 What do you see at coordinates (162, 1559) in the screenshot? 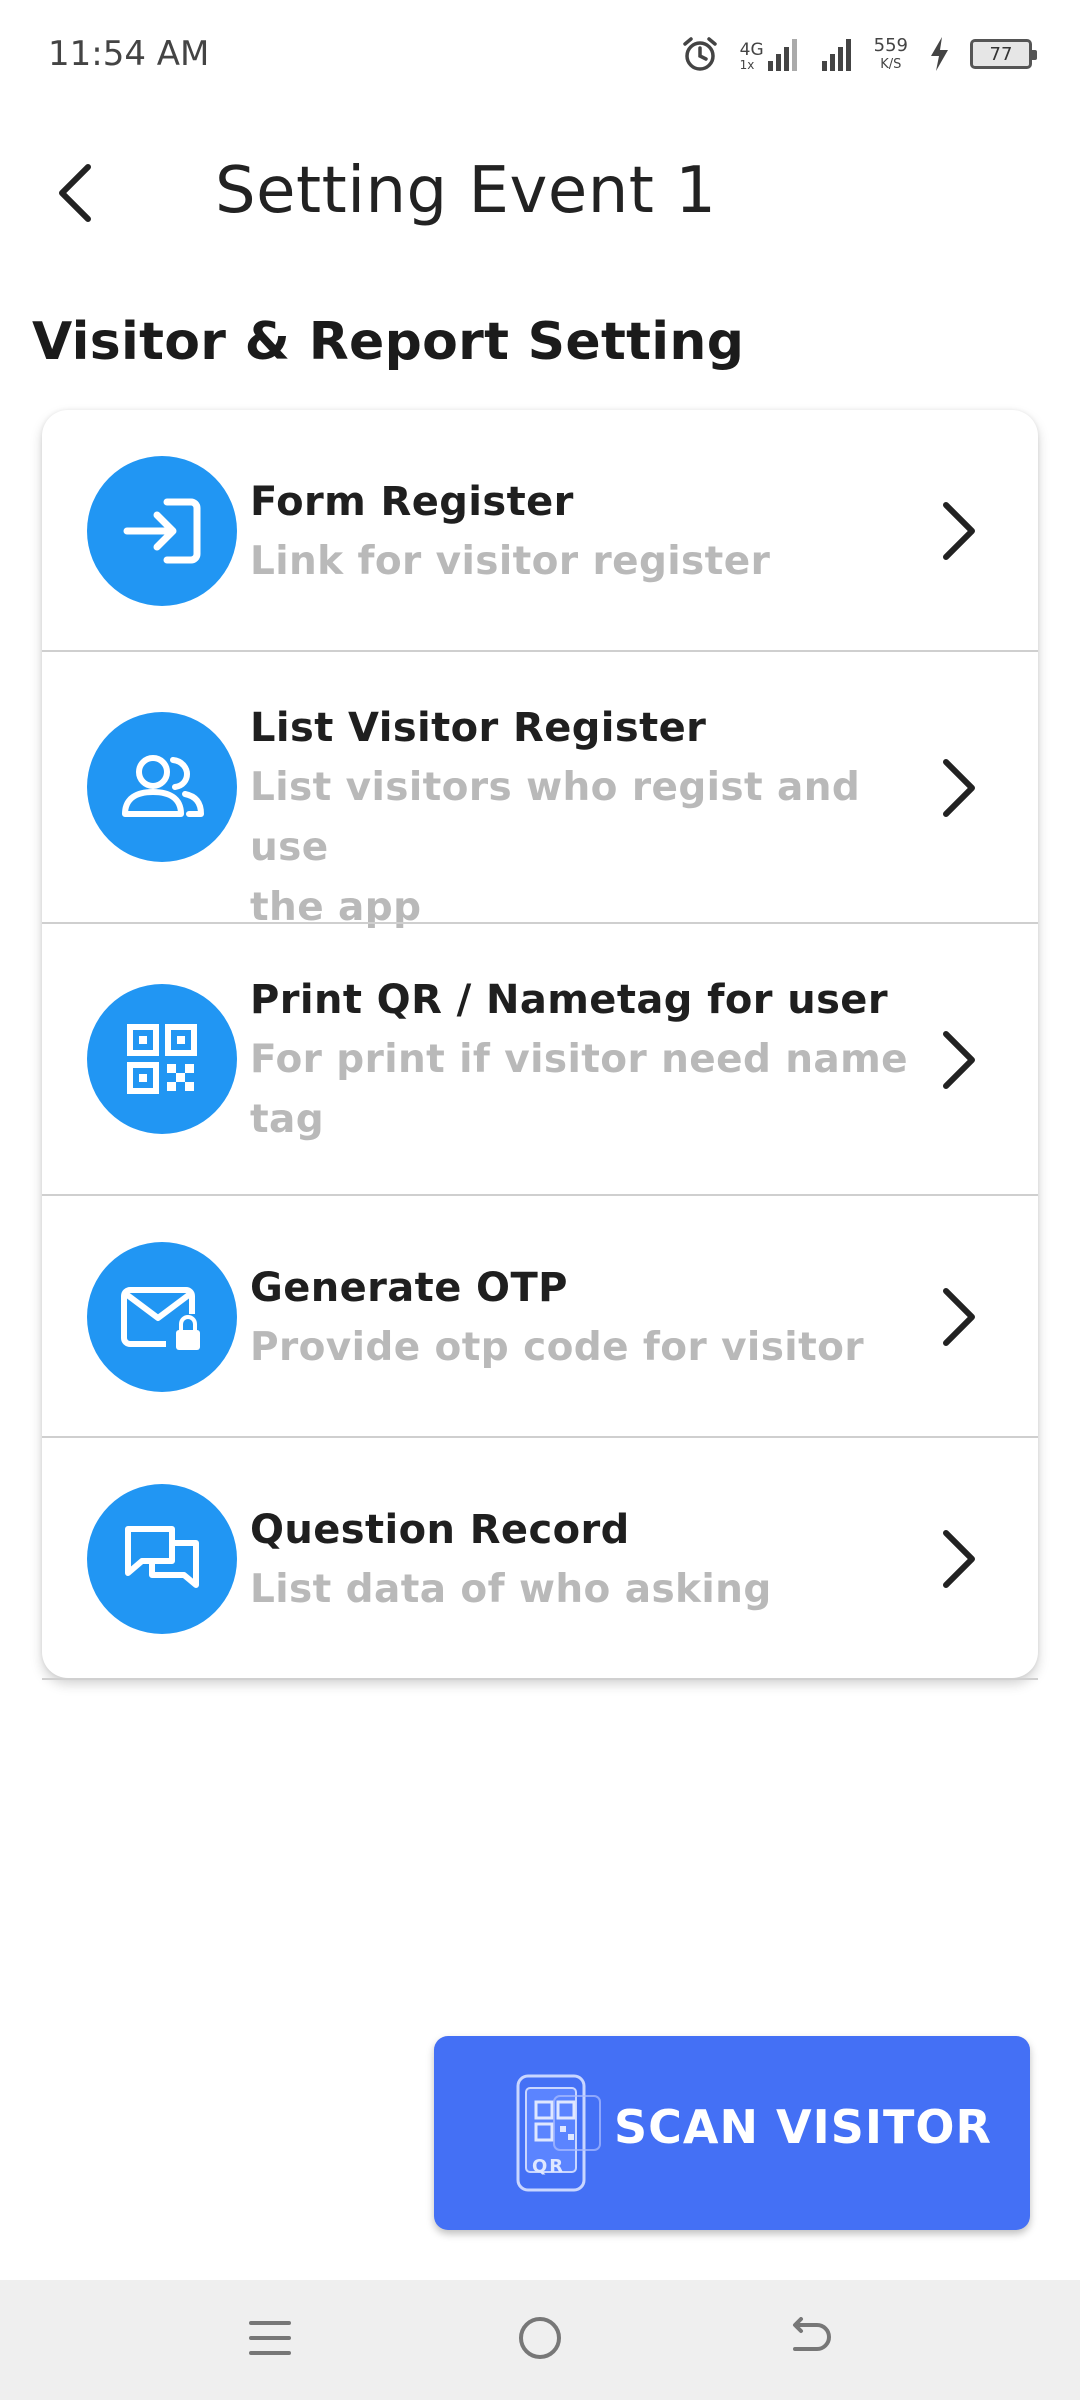
I see `chat-icon` at bounding box center [162, 1559].